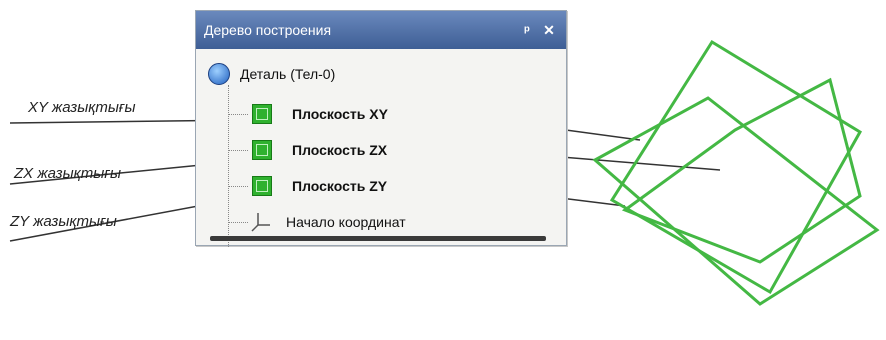  Describe the element at coordinates (340, 114) in the screenshot. I see `tree-item-label: Плоскость XY` at that location.